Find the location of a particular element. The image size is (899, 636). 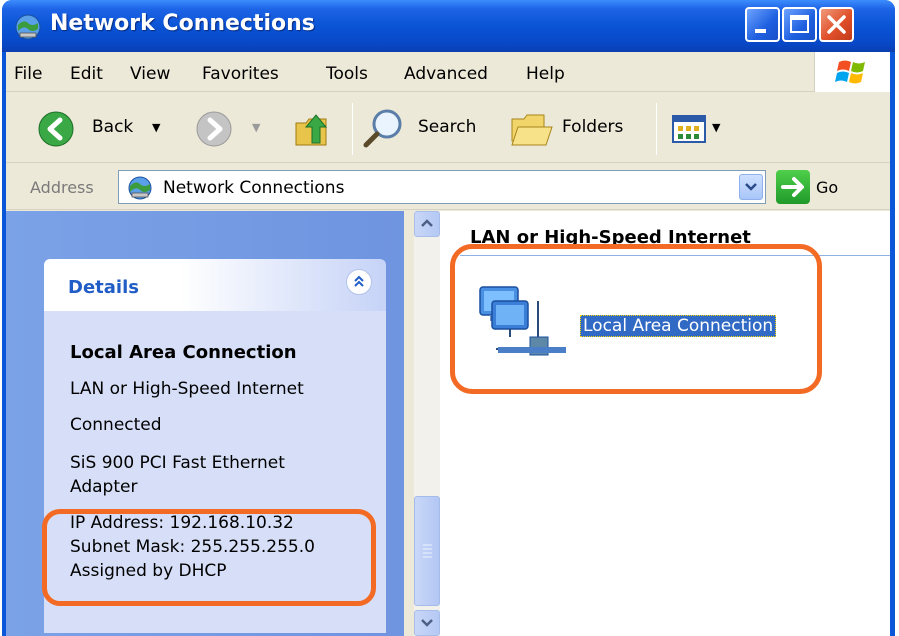

address-label: Address is located at coordinates (62, 187).